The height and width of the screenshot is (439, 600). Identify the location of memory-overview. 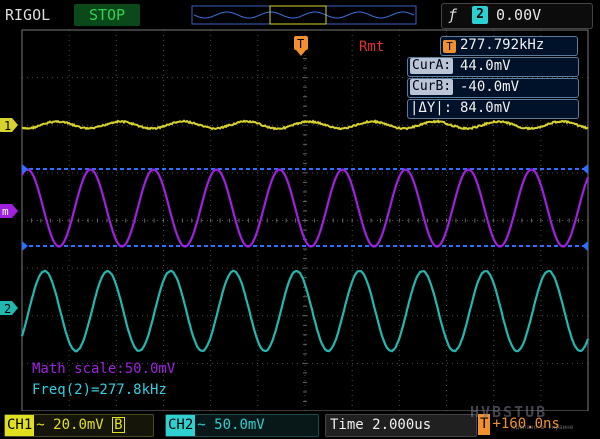
(304, 15).